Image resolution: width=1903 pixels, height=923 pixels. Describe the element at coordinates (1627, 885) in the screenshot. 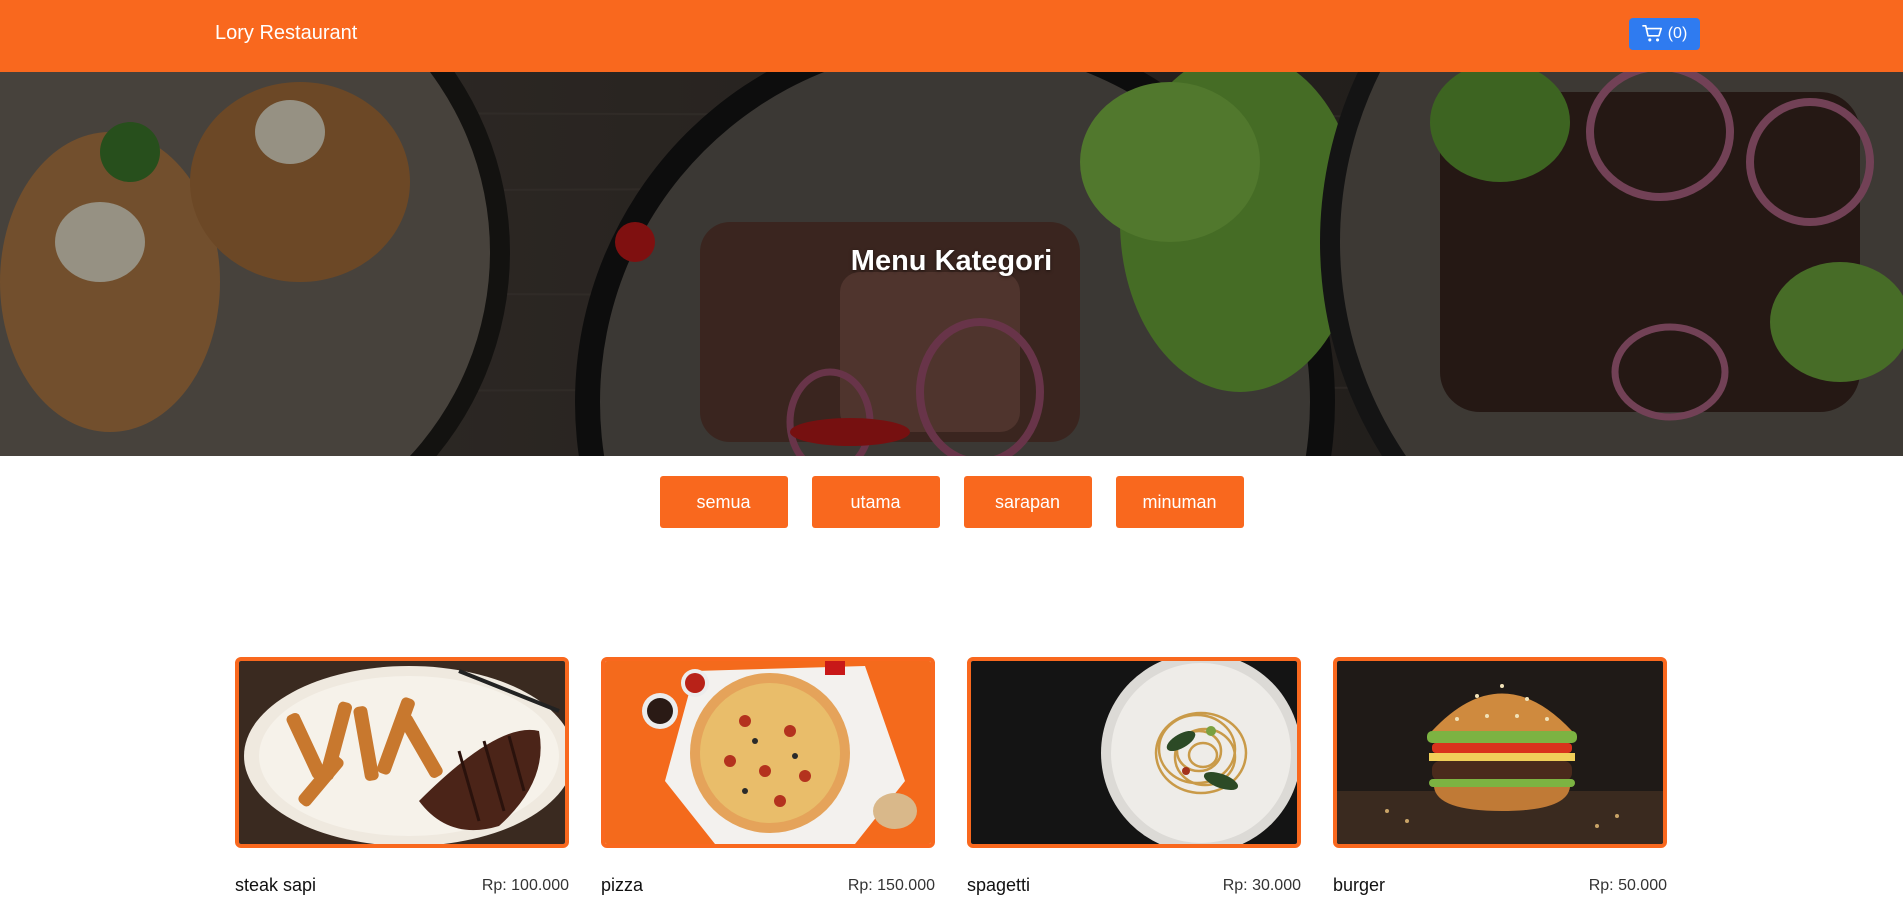

I see `menu-item-price: Rp: 50.000` at that location.